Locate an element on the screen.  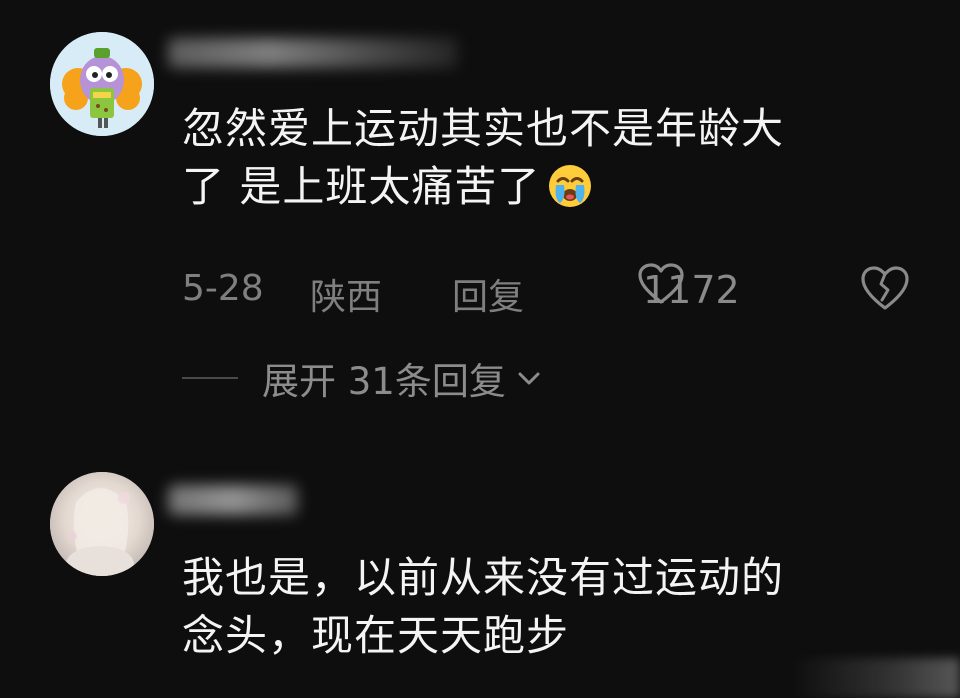
cartoon-avatar-icon is located at coordinates (102, 84).